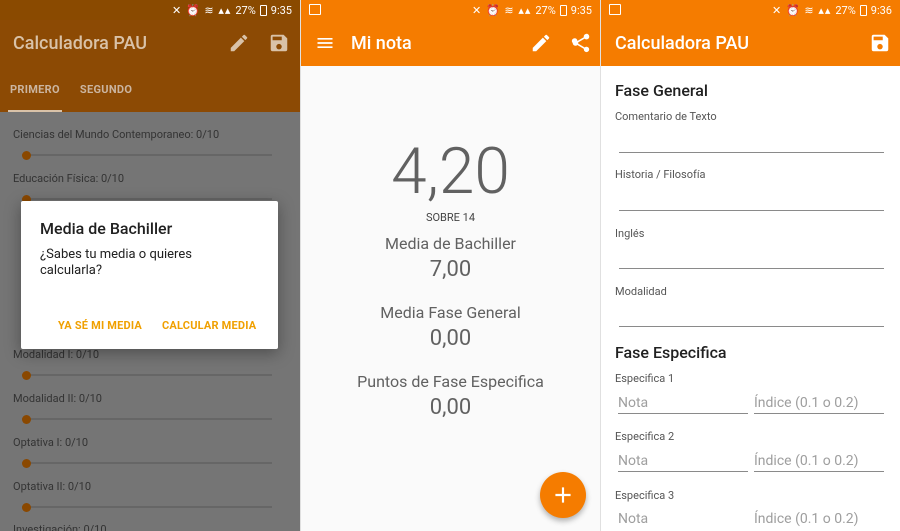 The height and width of the screenshot is (531, 900). Describe the element at coordinates (450, 338) in the screenshot. I see `general-phase-value: 0,00` at that location.